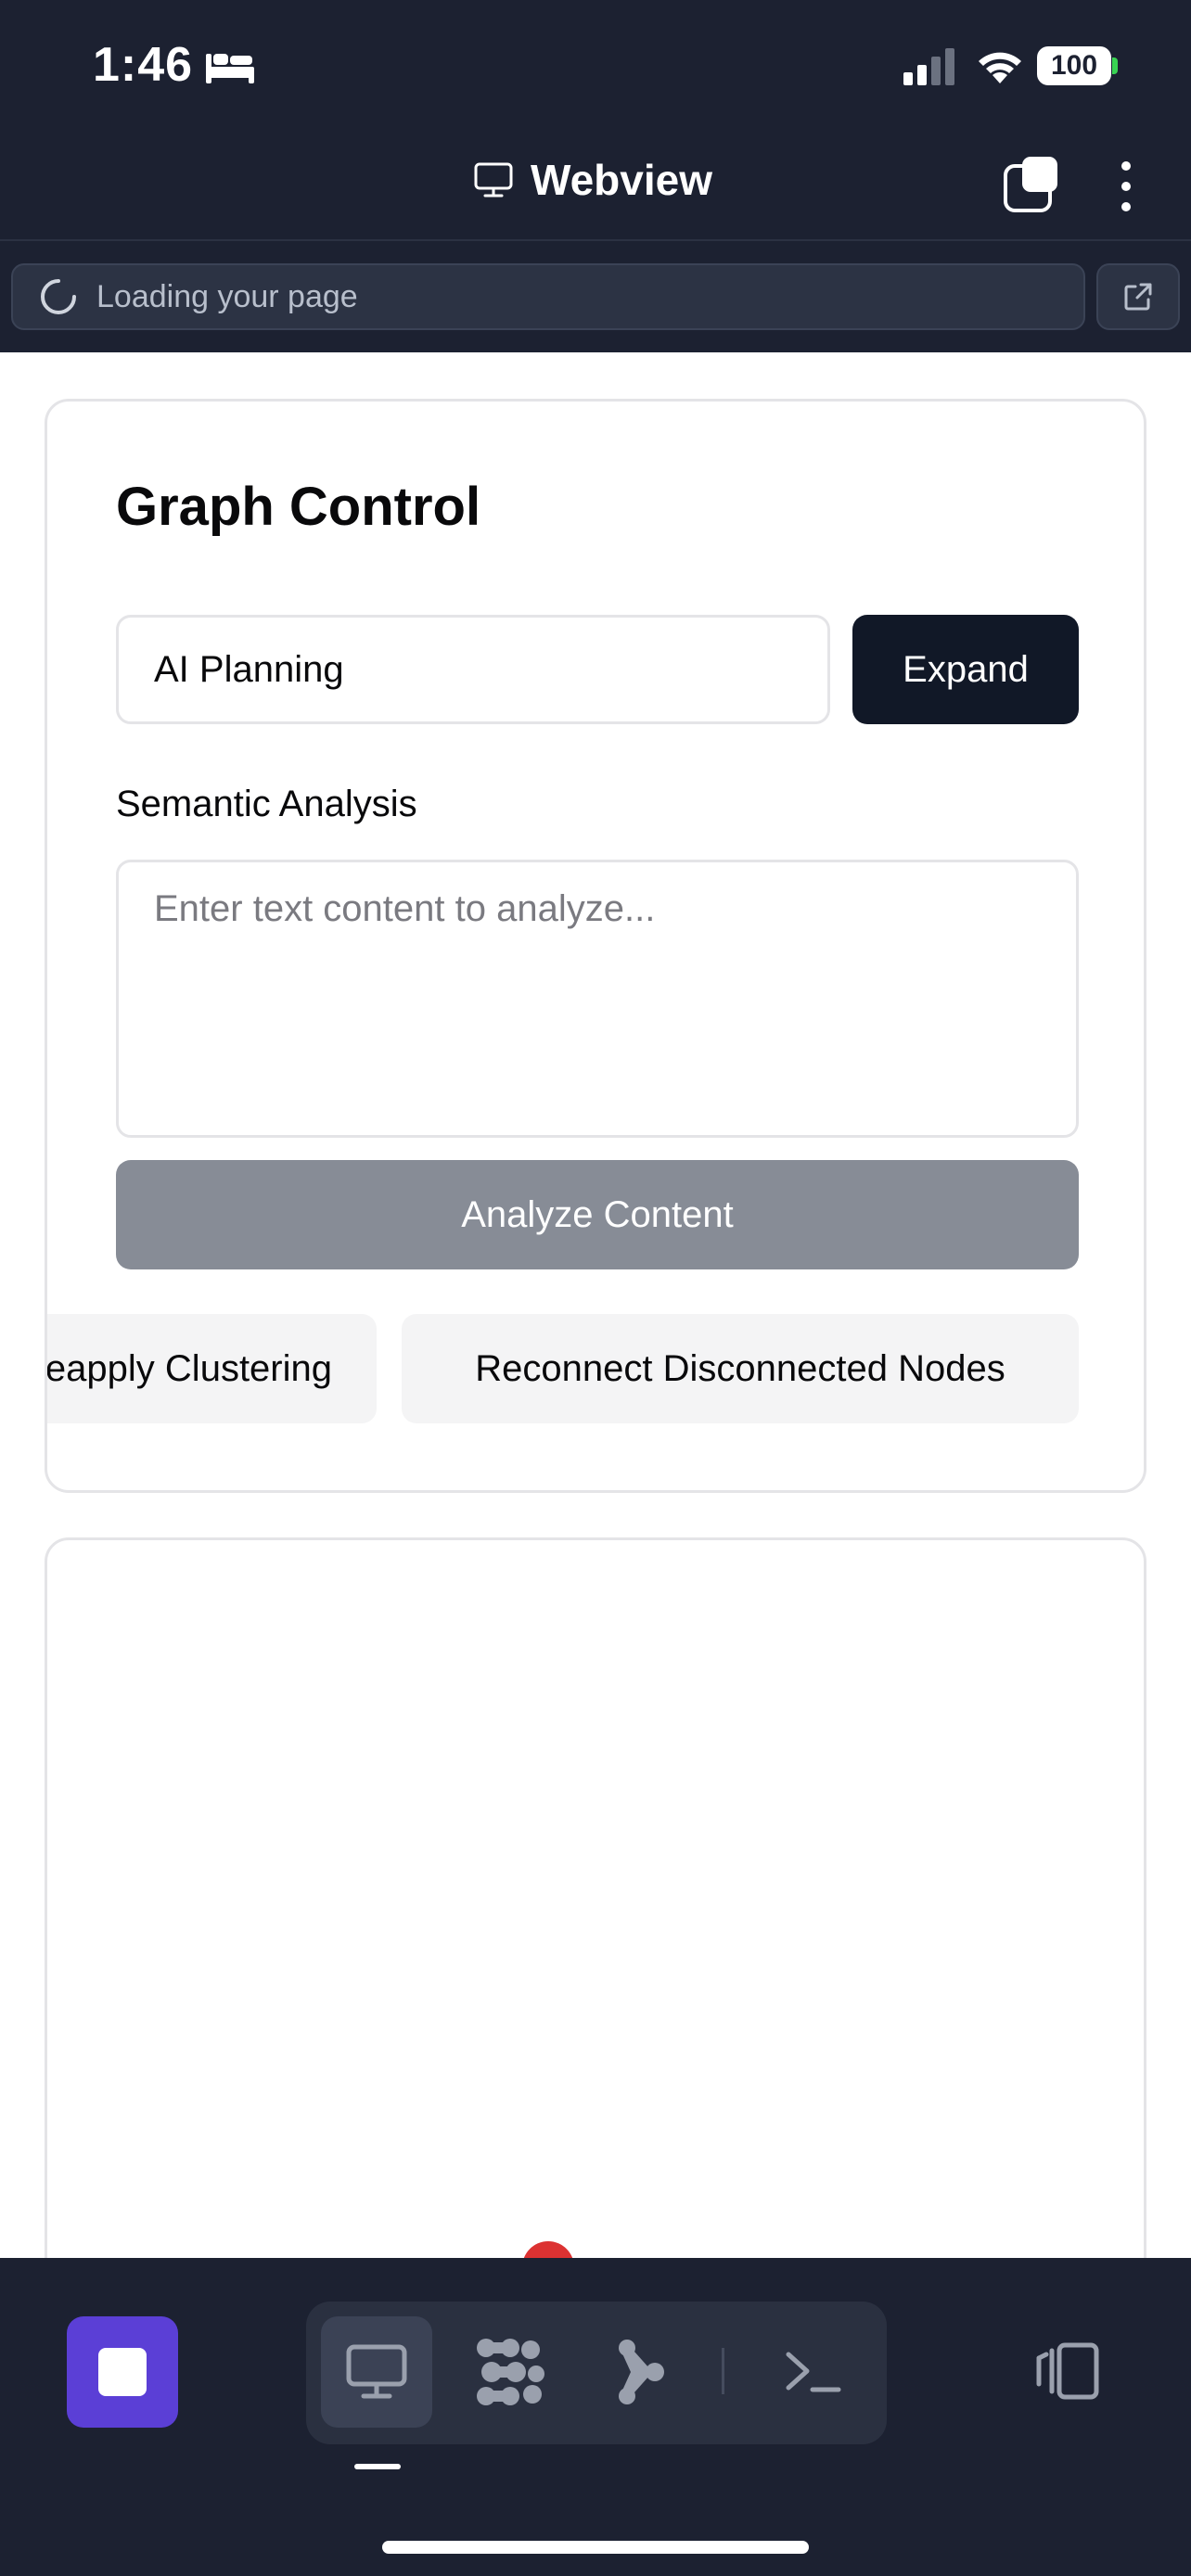 The height and width of the screenshot is (2576, 1191). I want to click on more-vertical-icon, so click(1126, 186).